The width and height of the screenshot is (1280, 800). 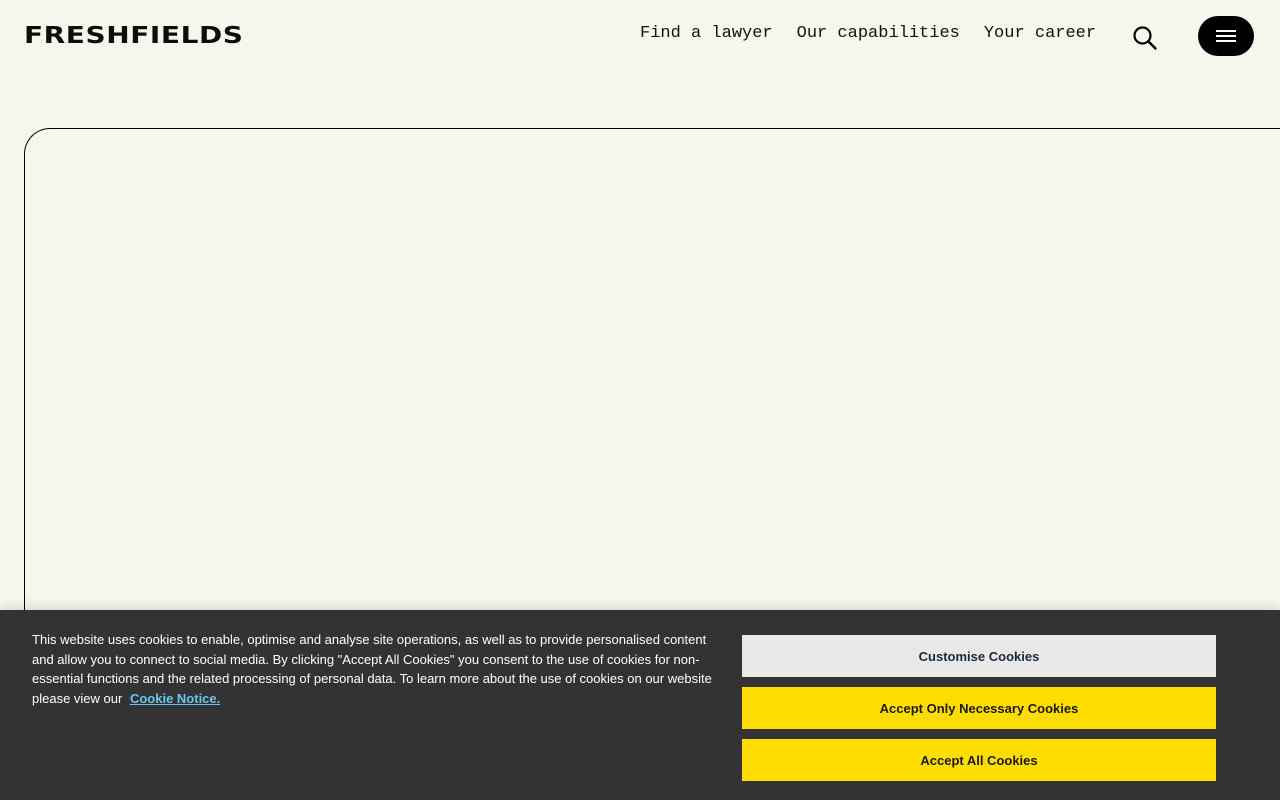 What do you see at coordinates (979, 760) in the screenshot?
I see `accept-all-cookies-button: Accept All Cookies` at bounding box center [979, 760].